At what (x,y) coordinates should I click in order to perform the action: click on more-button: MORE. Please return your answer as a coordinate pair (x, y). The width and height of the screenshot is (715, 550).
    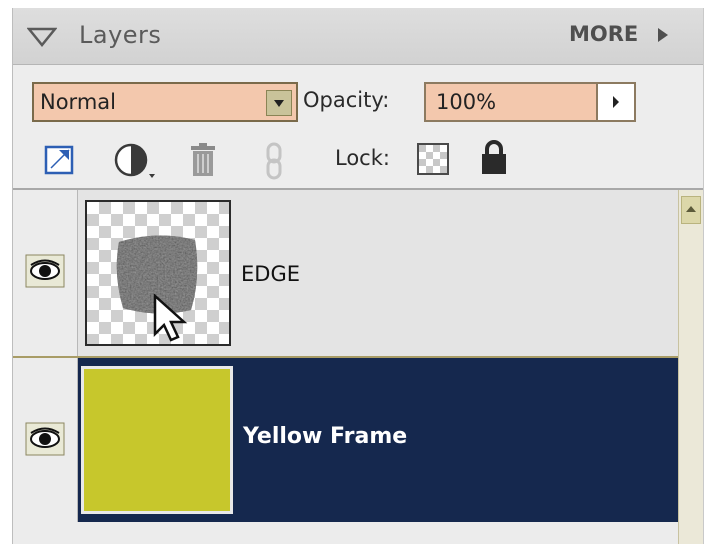
    Looking at the image, I should click on (603, 34).